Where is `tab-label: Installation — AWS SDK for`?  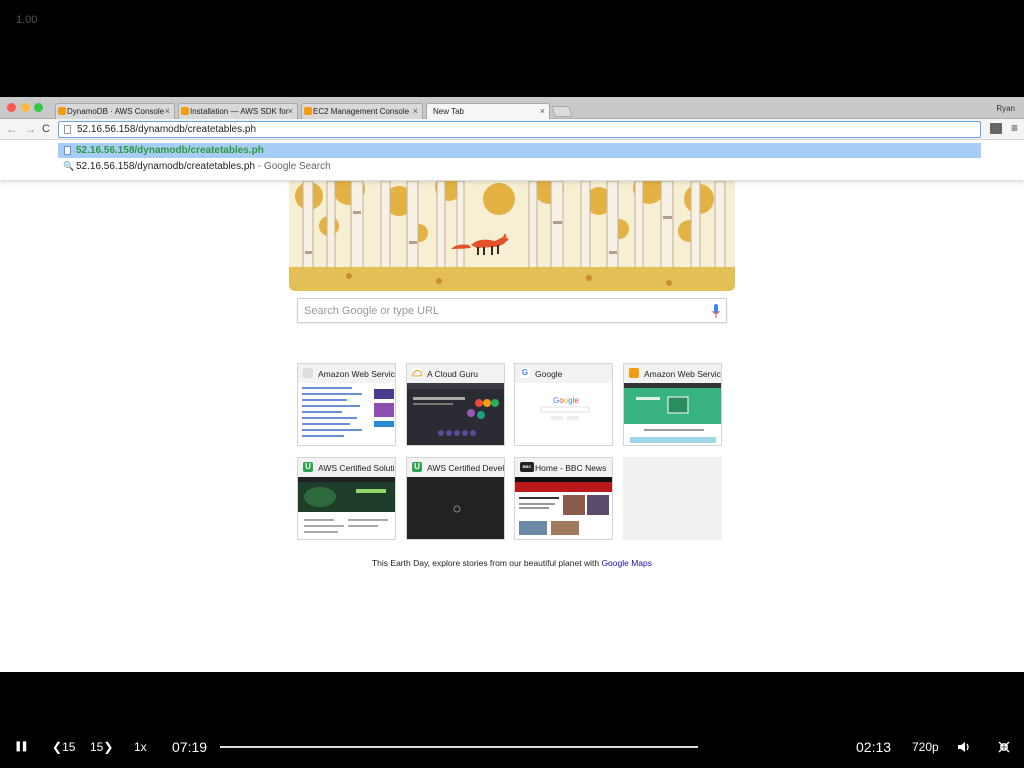
tab-label: Installation — AWS SDK for is located at coordinates (239, 111).